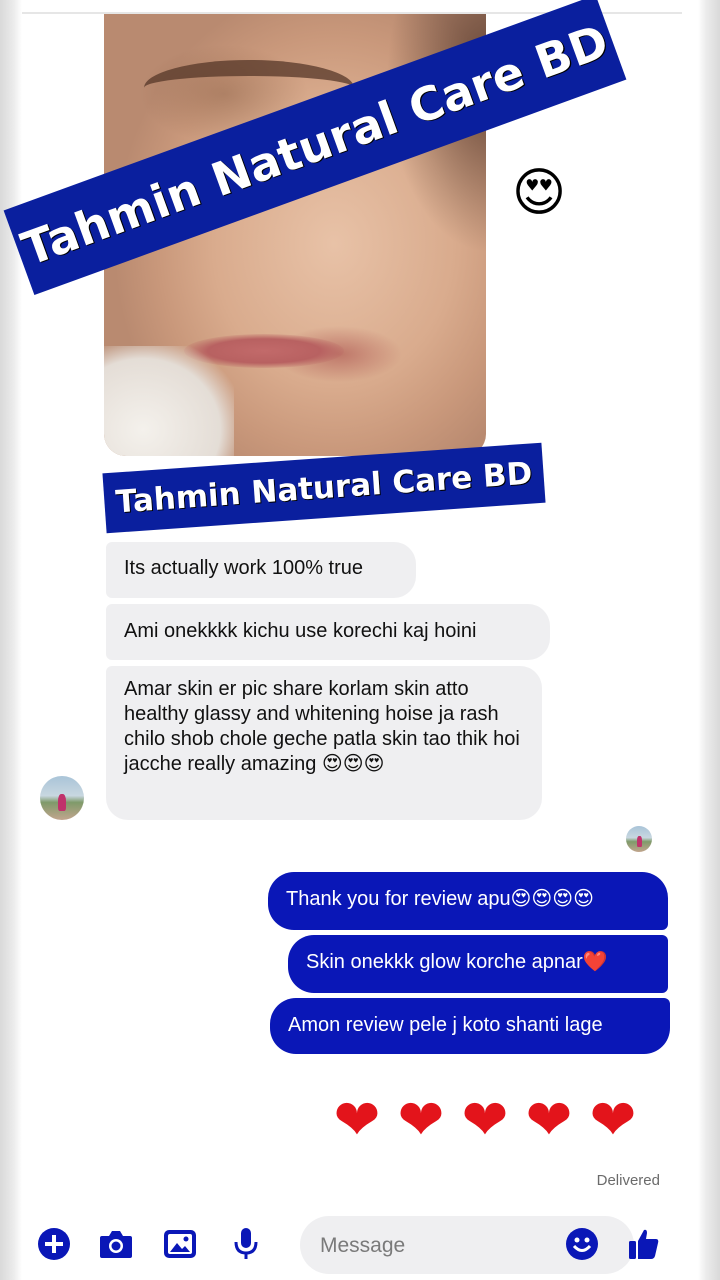 Image resolution: width=720 pixels, height=1280 pixels. Describe the element at coordinates (116, 1244) in the screenshot. I see `camera-icon` at that location.